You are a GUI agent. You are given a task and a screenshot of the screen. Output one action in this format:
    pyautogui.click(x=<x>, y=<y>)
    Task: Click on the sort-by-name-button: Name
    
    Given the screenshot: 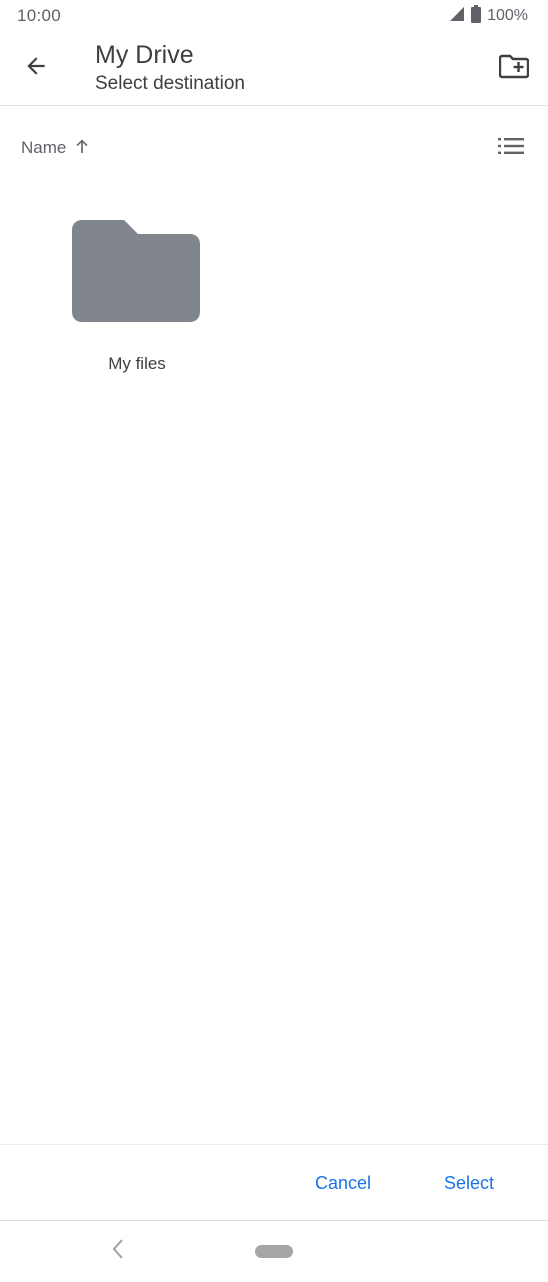 What is the action you would take?
    pyautogui.click(x=55, y=148)
    